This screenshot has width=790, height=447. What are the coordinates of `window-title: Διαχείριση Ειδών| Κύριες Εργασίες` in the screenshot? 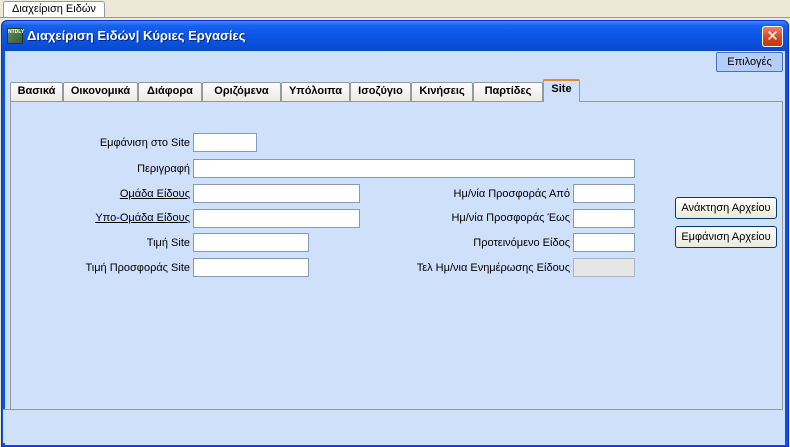 It's located at (136, 35).